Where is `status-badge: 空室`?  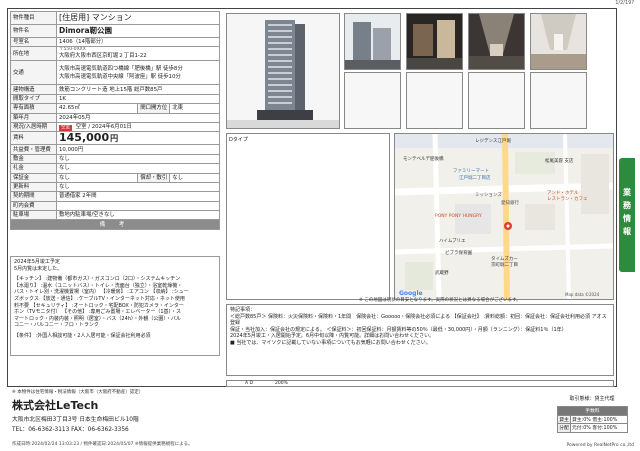
status-badge: 空室 is located at coordinates (65, 128).